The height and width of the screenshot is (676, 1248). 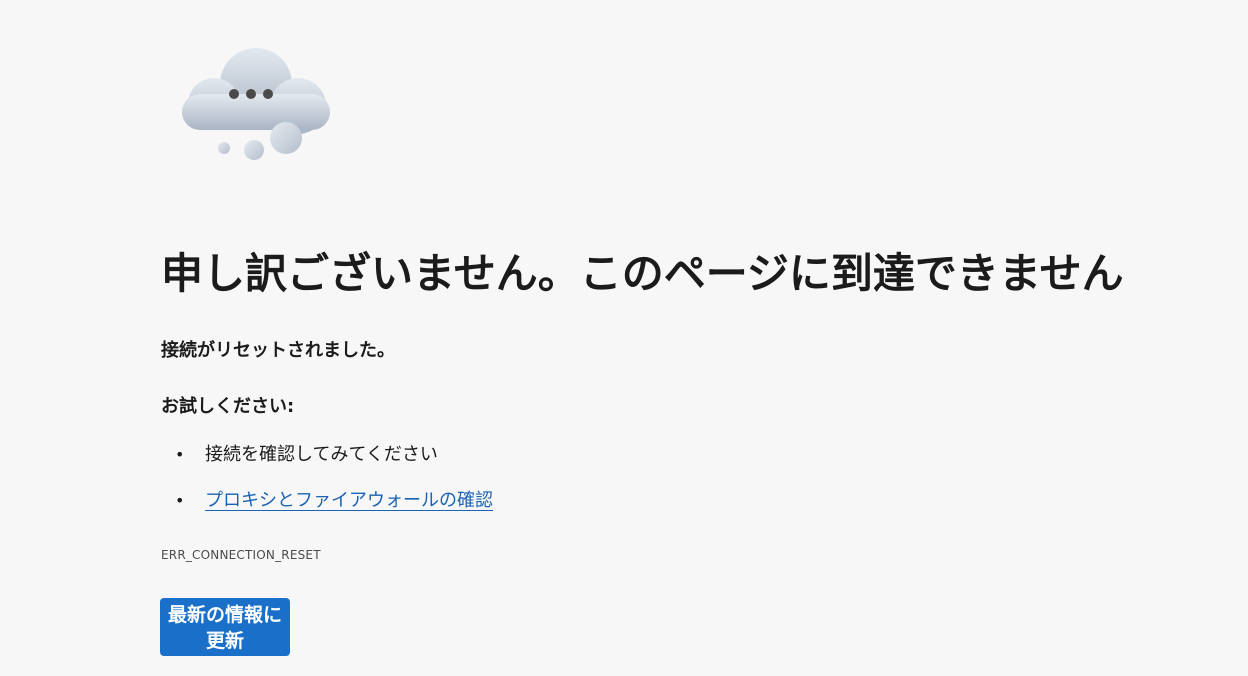 What do you see at coordinates (642, 273) in the screenshot?
I see `page-title: 申し訳ございません。このページに到達できません` at bounding box center [642, 273].